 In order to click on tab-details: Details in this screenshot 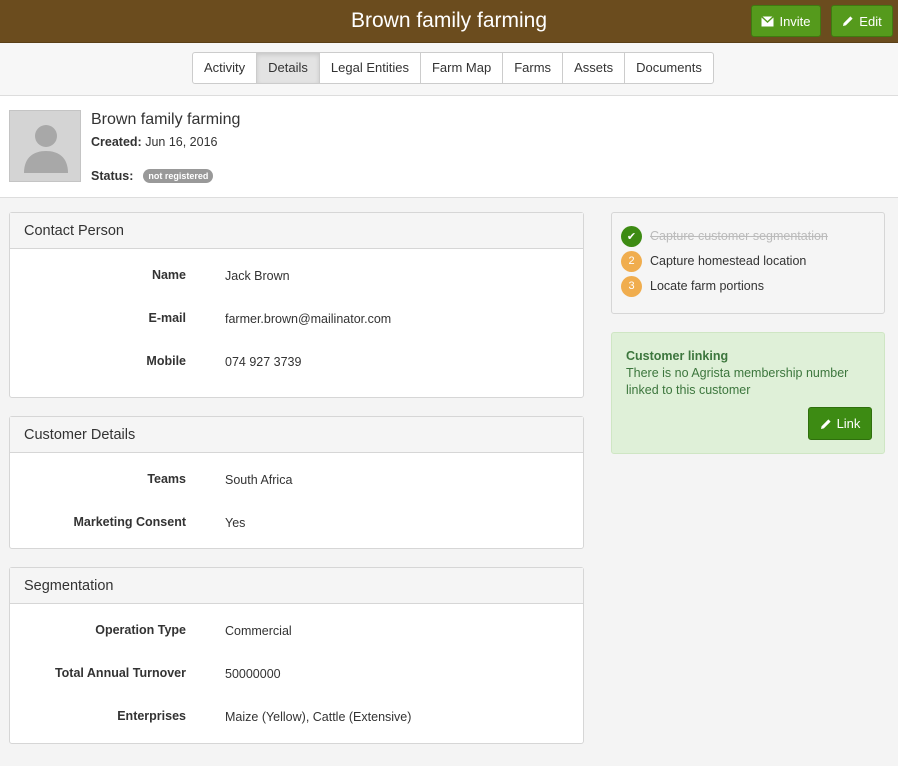, I will do `click(288, 68)`.